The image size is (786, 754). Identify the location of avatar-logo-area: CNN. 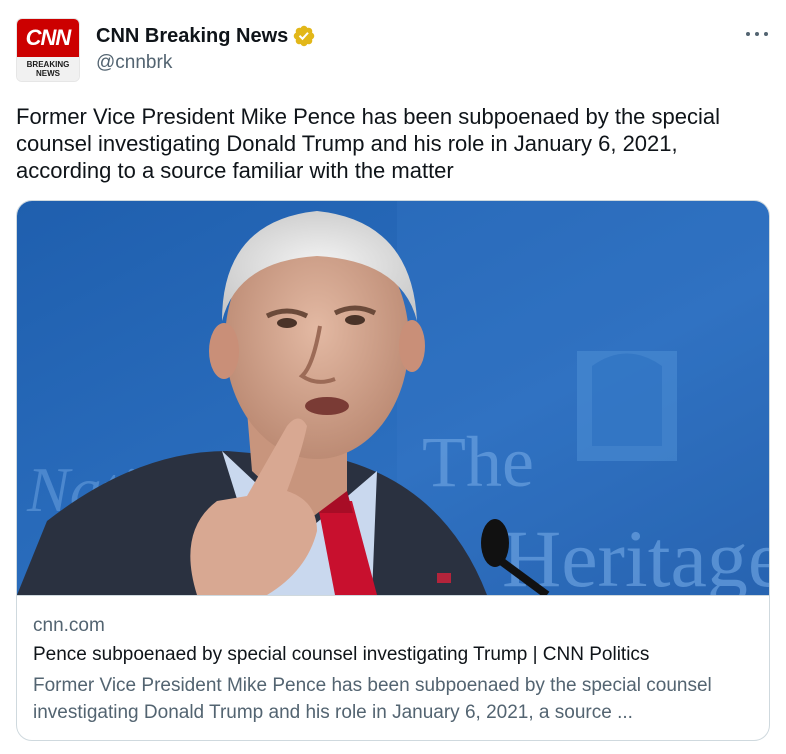
(48, 38).